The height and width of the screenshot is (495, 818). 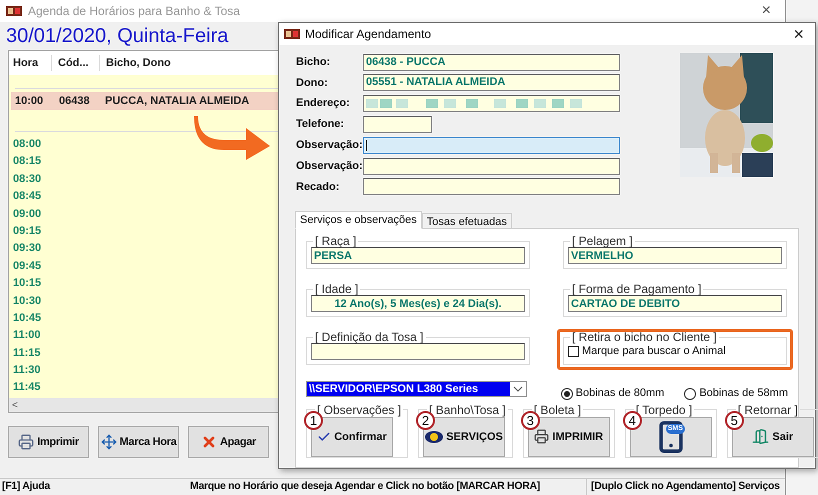 What do you see at coordinates (408, 389) in the screenshot?
I see `dropdown-value: \\SERVIDOR\EPSON L380 Series` at bounding box center [408, 389].